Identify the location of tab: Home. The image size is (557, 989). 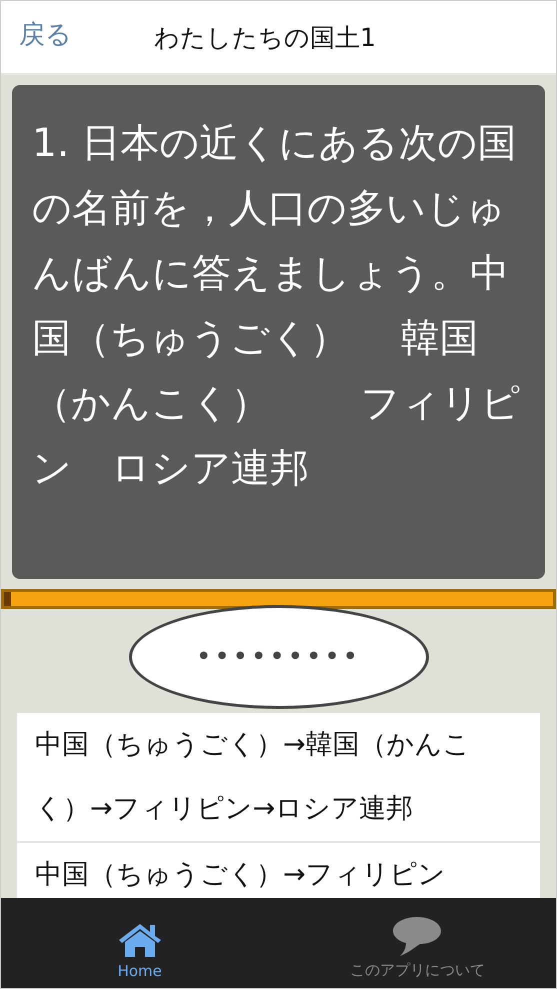
(139, 943).